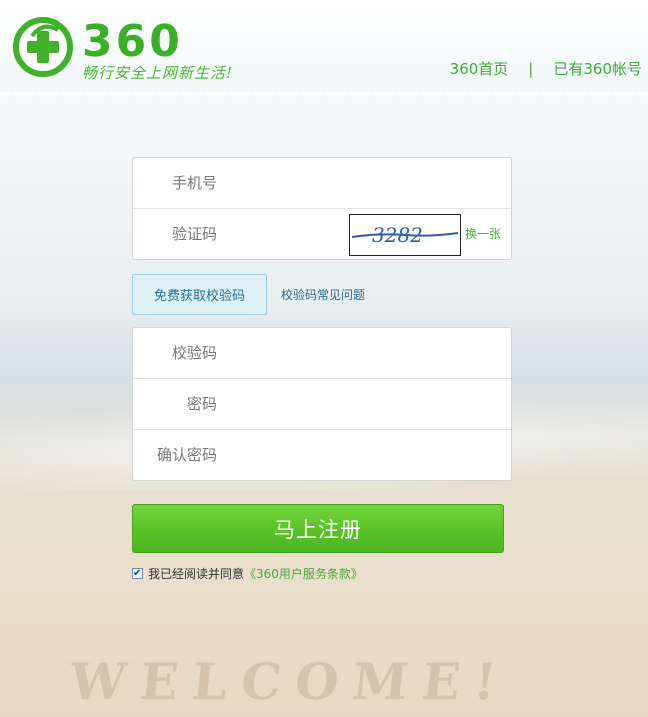 This screenshot has width=648, height=717. Describe the element at coordinates (194, 183) in the screenshot. I see `phone-label: 手机号` at that location.